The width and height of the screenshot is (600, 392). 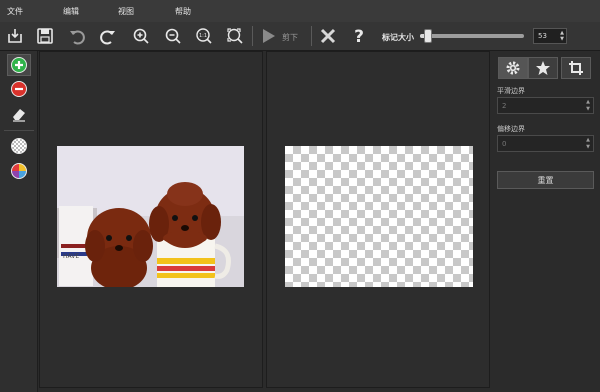 I want to click on menu-file: 文件, so click(x=15, y=11).